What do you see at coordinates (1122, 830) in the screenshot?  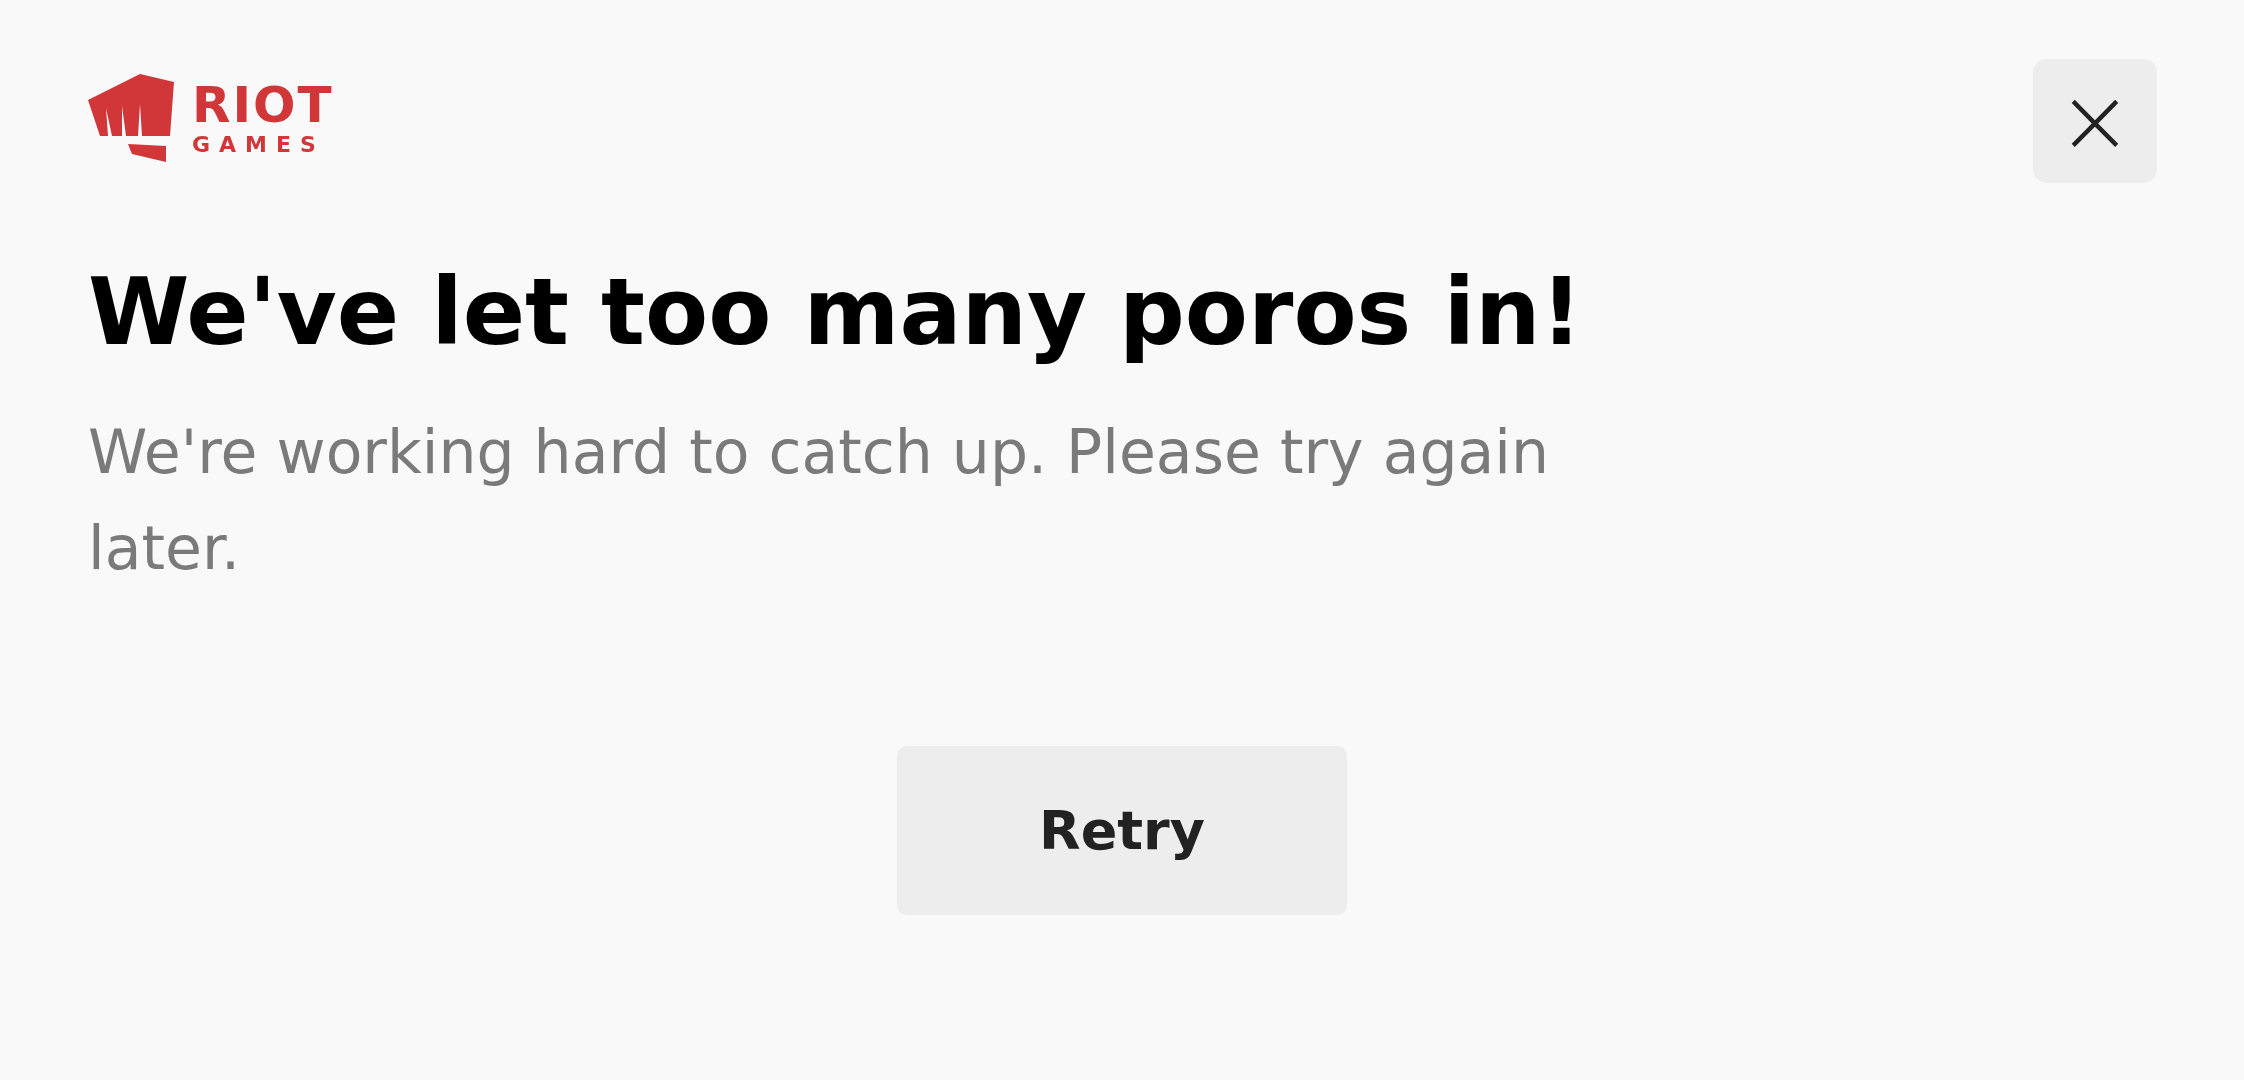 I see `retry-button: Retry` at bounding box center [1122, 830].